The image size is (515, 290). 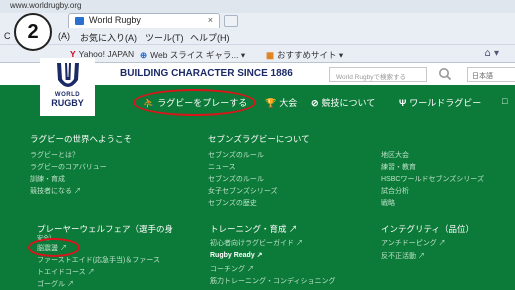 I want to click on favorite-recommended: ▦ おすすめサイト ▾, so click(x=304, y=55).